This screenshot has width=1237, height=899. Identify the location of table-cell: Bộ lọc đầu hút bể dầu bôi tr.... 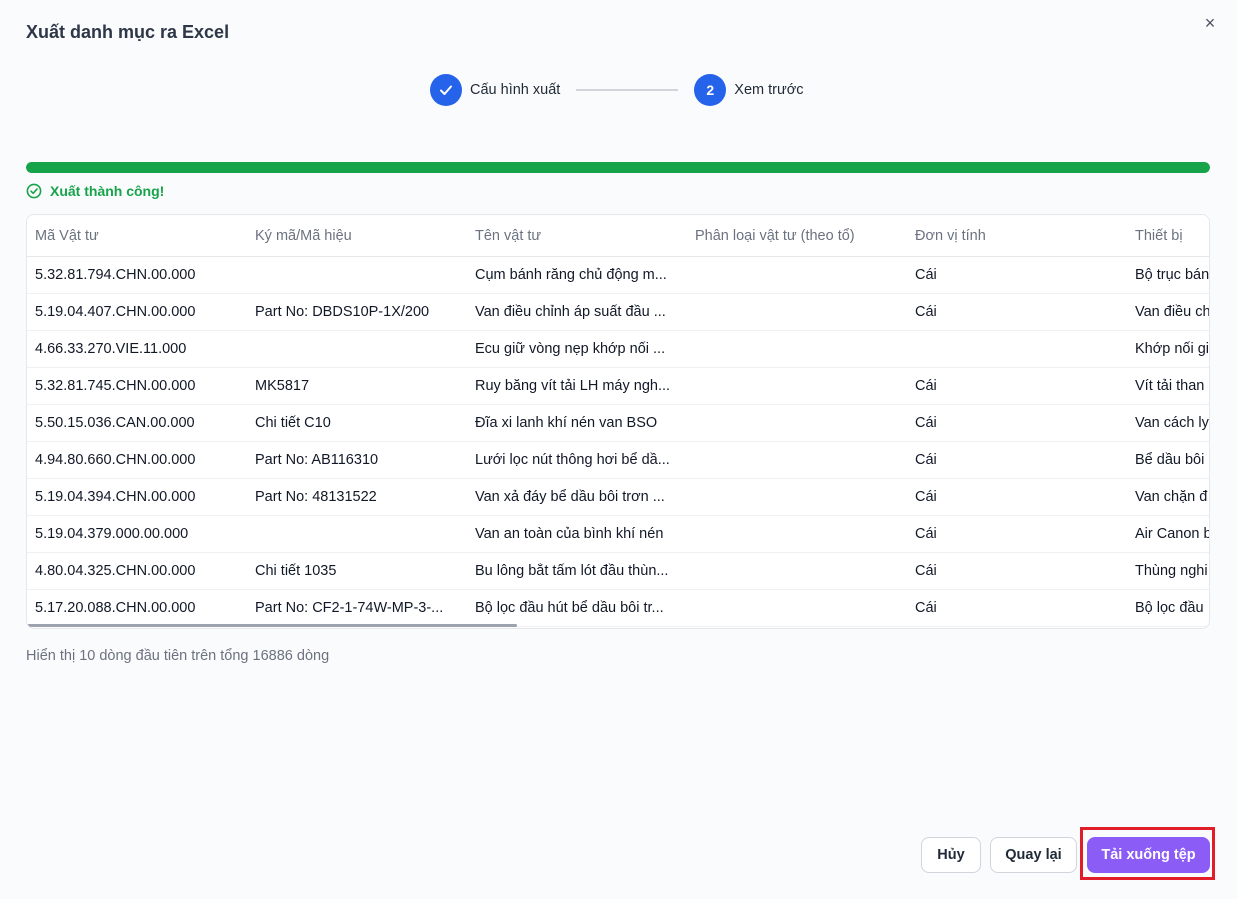
(569, 608).